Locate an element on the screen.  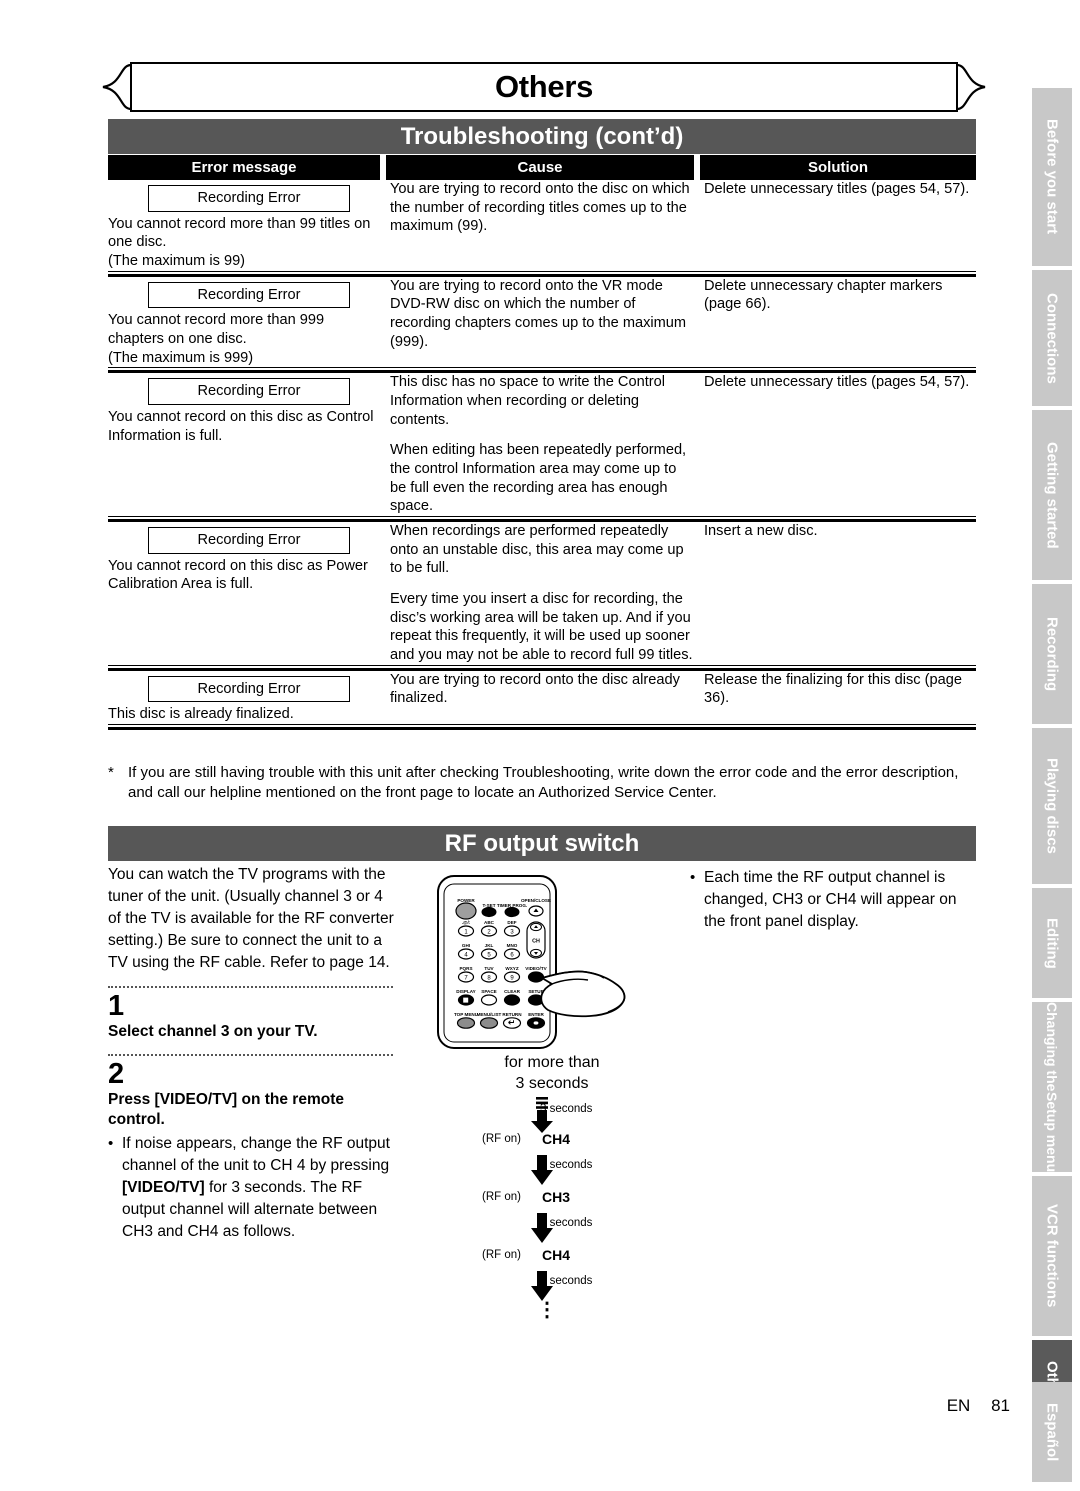
flow-step: (RF on) CH3 is located at coordinates (567, 1201).